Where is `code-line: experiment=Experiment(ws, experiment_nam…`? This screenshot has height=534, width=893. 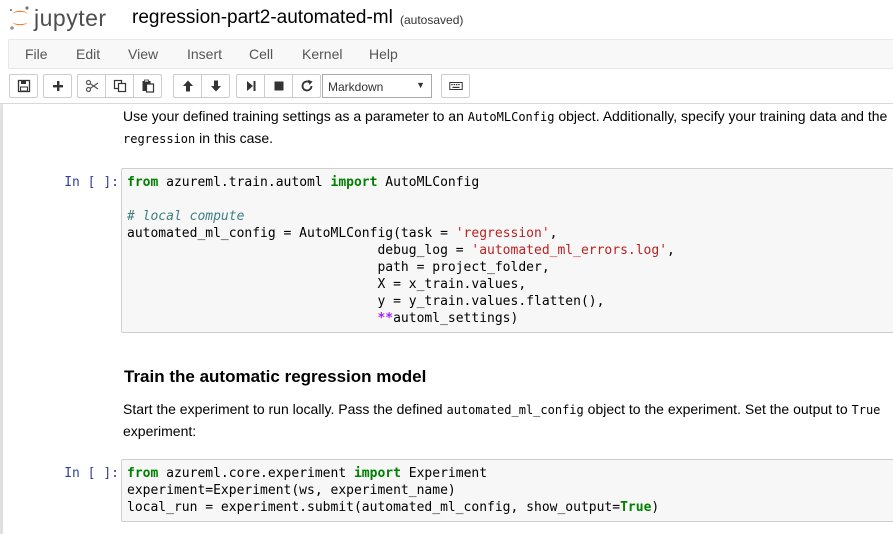
code-line: experiment=Experiment(ws, experiment_nam… is located at coordinates (291, 490).